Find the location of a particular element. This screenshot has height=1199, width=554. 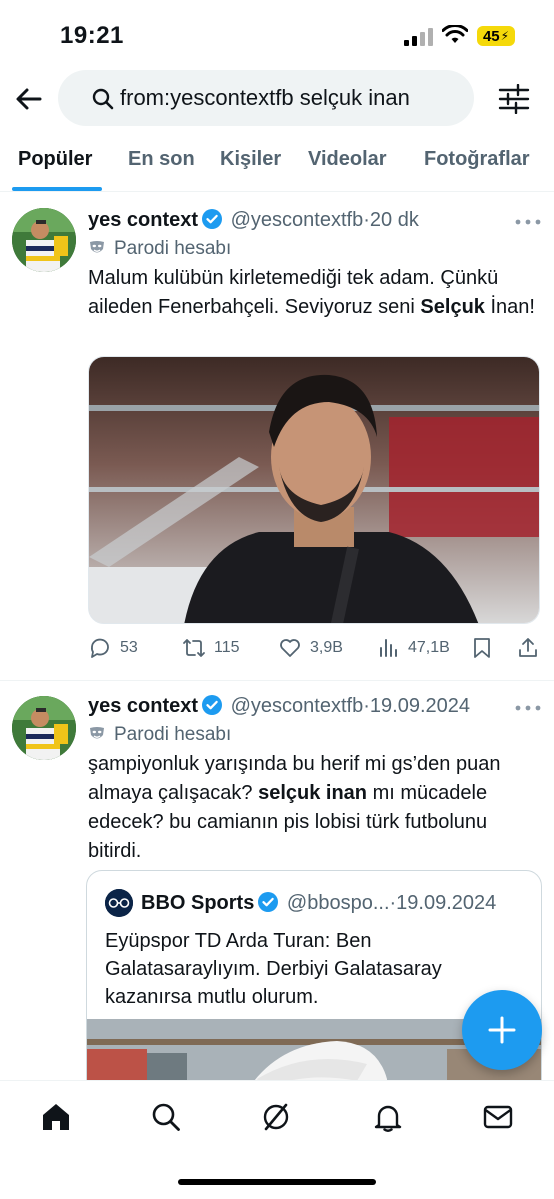

quoted-author-name: BBO Sports is located at coordinates (197, 903).